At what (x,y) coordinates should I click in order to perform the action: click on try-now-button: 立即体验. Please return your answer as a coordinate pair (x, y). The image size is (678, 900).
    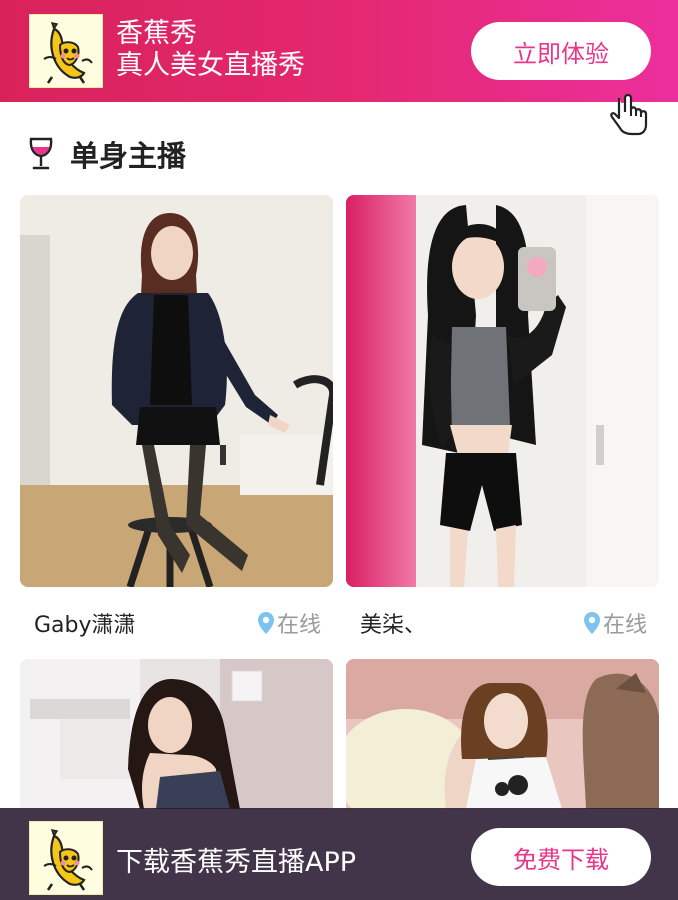
    Looking at the image, I should click on (561, 51).